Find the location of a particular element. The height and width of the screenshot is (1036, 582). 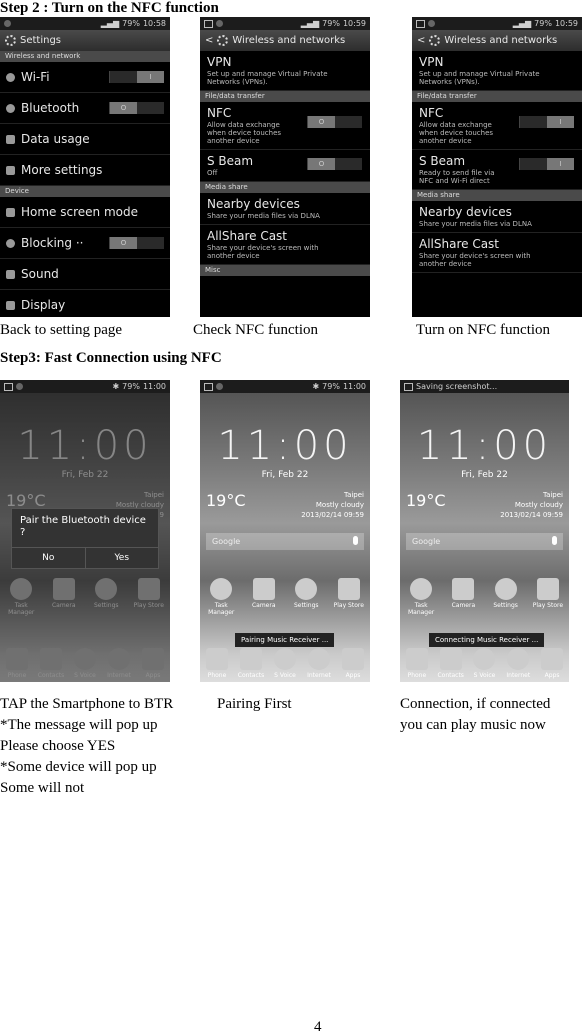

s-beam-item: S Beam Off O is located at coordinates (285, 166).